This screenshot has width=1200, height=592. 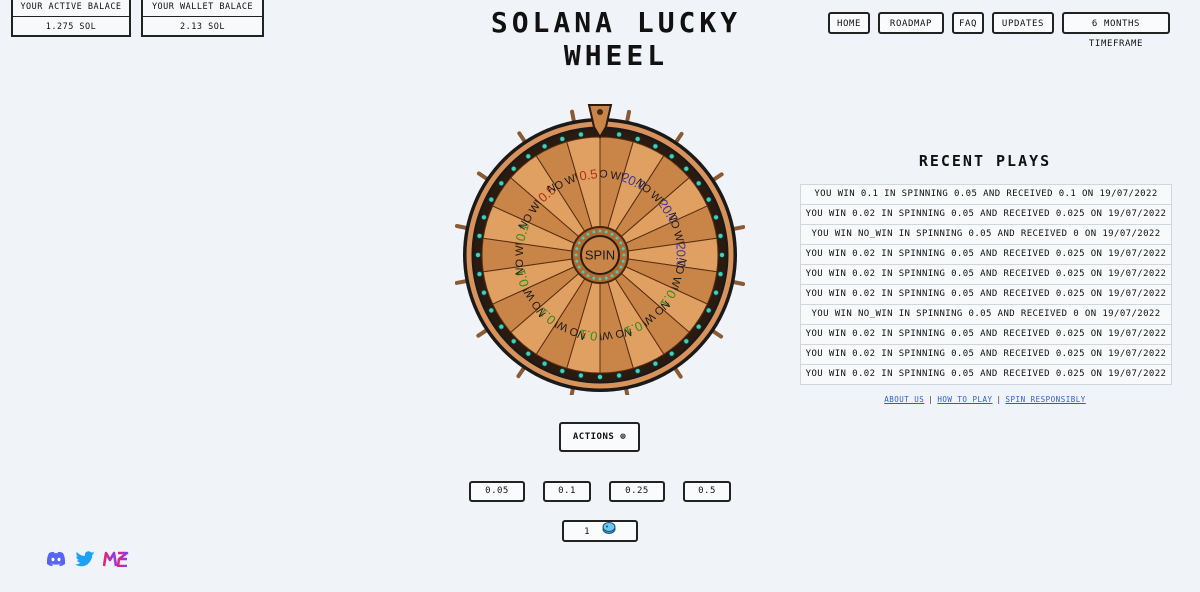 I want to click on footer-links: ABOUT US | HOW TO PLAY | SPIN RESPONSIBLY, so click(x=985, y=399).